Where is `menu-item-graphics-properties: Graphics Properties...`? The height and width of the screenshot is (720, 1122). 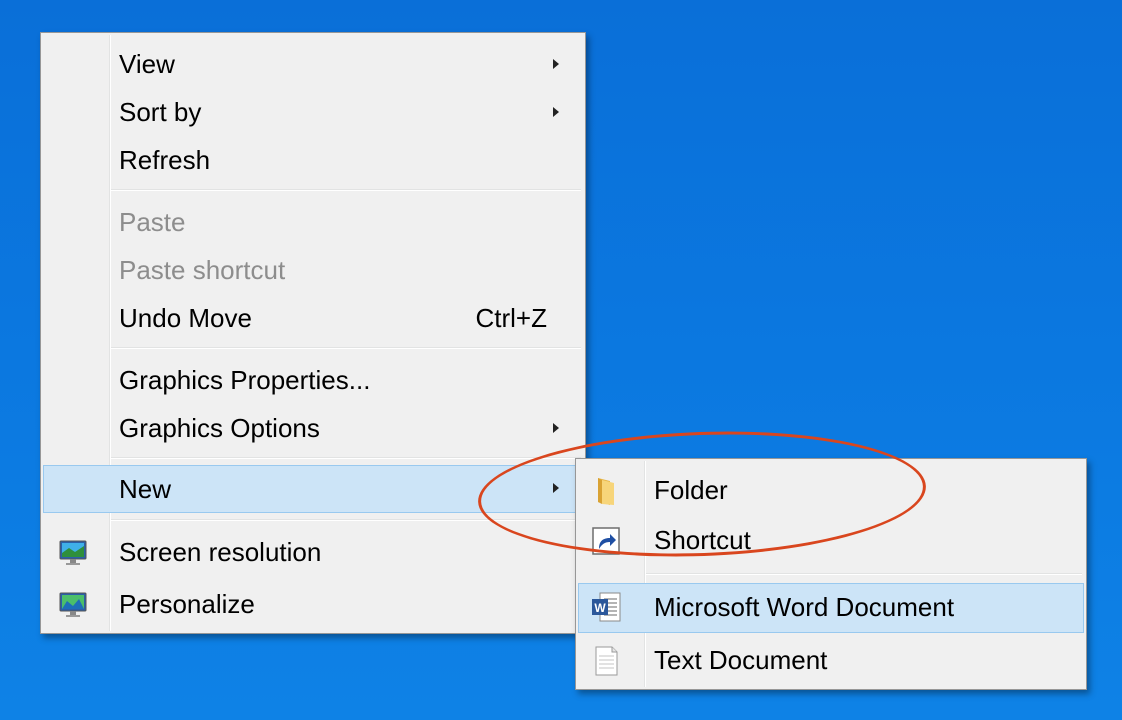 menu-item-graphics-properties: Graphics Properties... is located at coordinates (313, 381).